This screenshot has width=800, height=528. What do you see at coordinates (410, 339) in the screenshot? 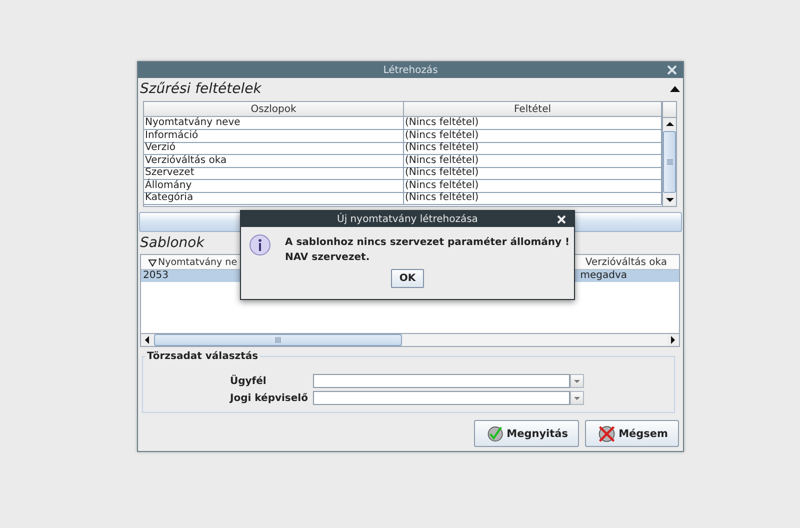
I see `horizontal-scrollbar` at bounding box center [410, 339].